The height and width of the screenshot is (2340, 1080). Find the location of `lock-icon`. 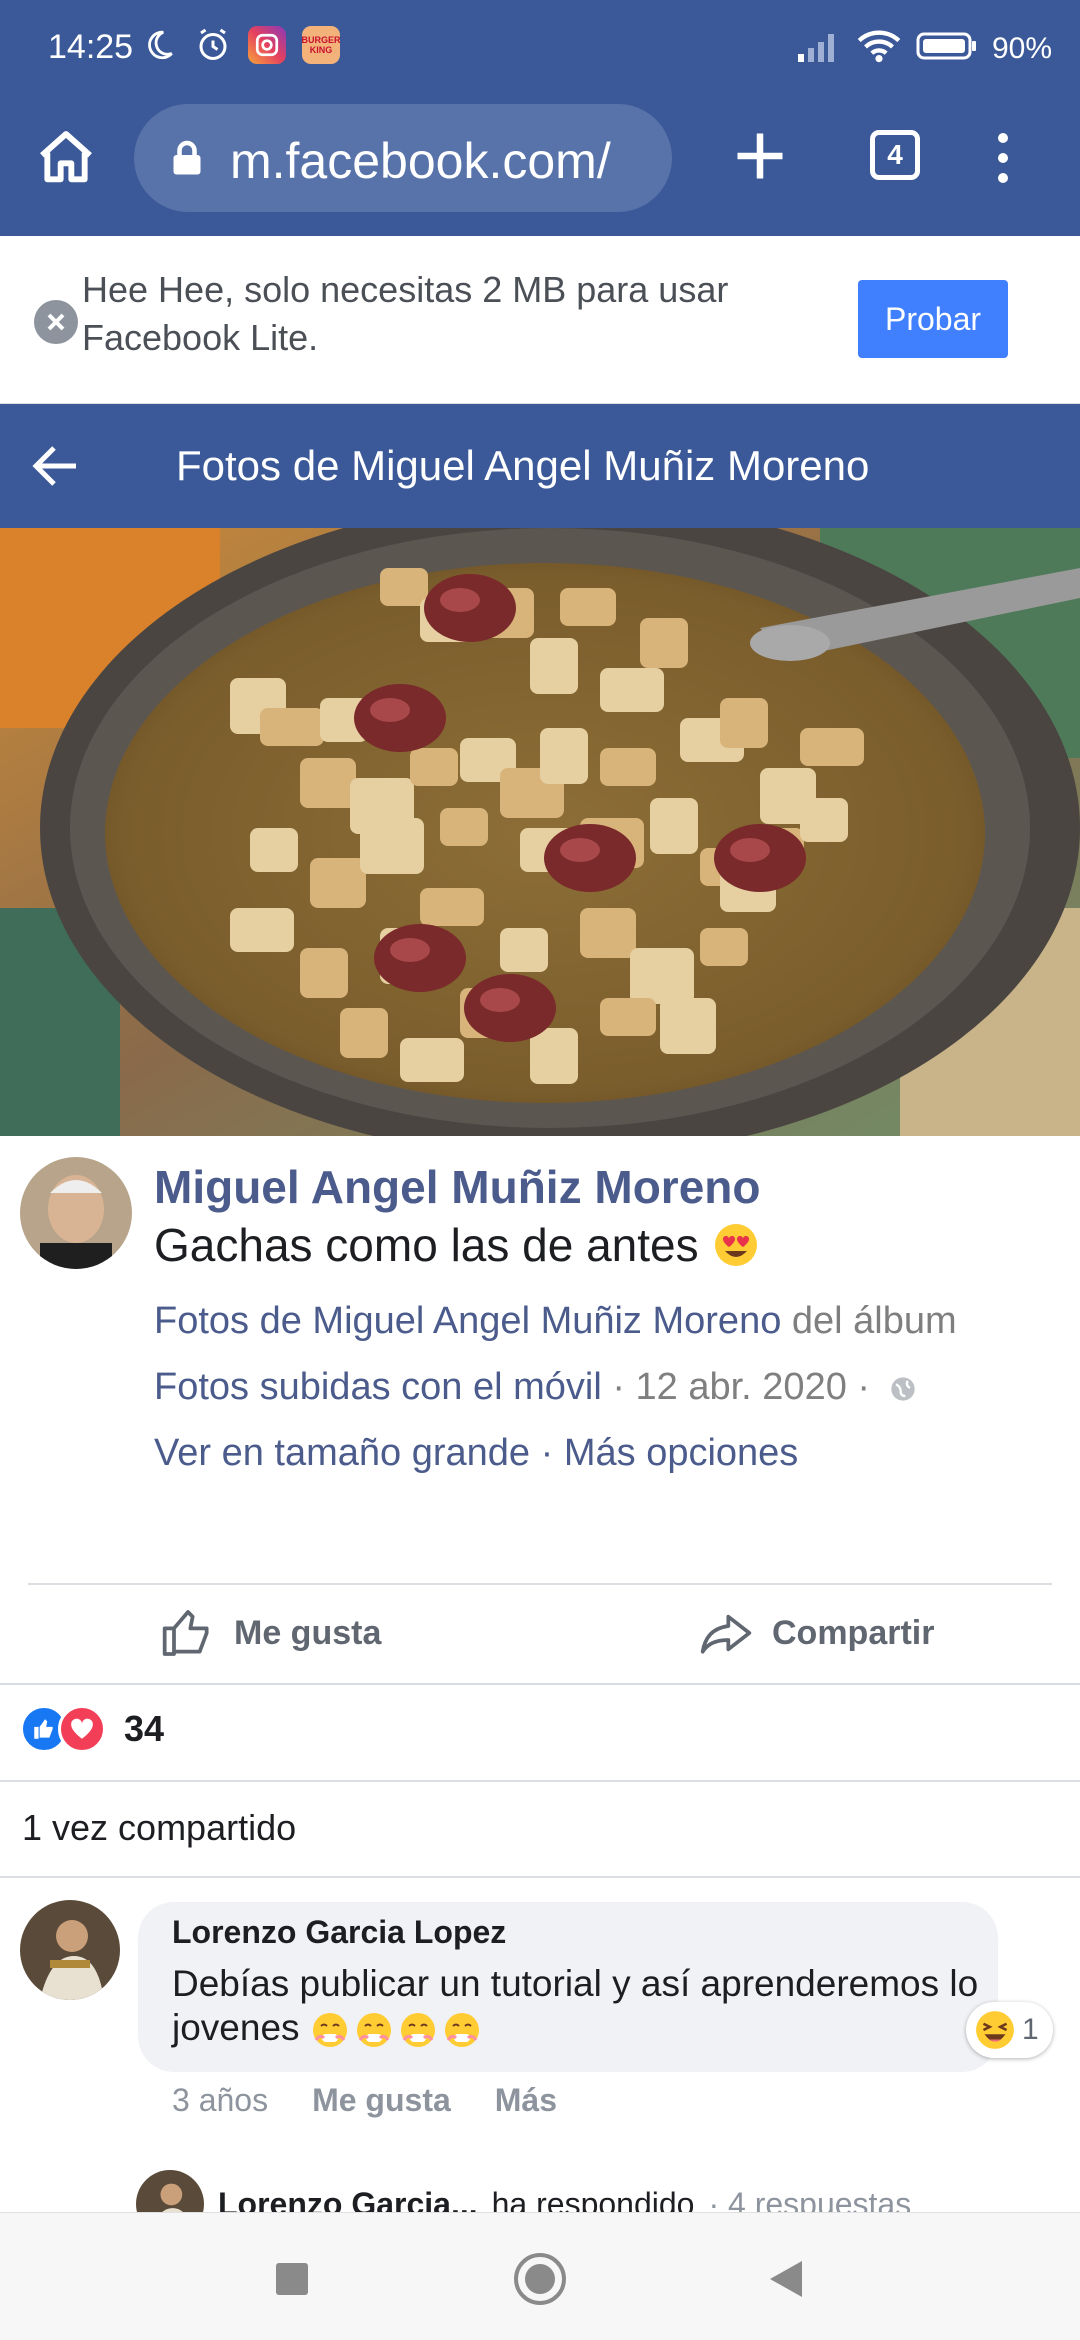

lock-icon is located at coordinates (187, 157).